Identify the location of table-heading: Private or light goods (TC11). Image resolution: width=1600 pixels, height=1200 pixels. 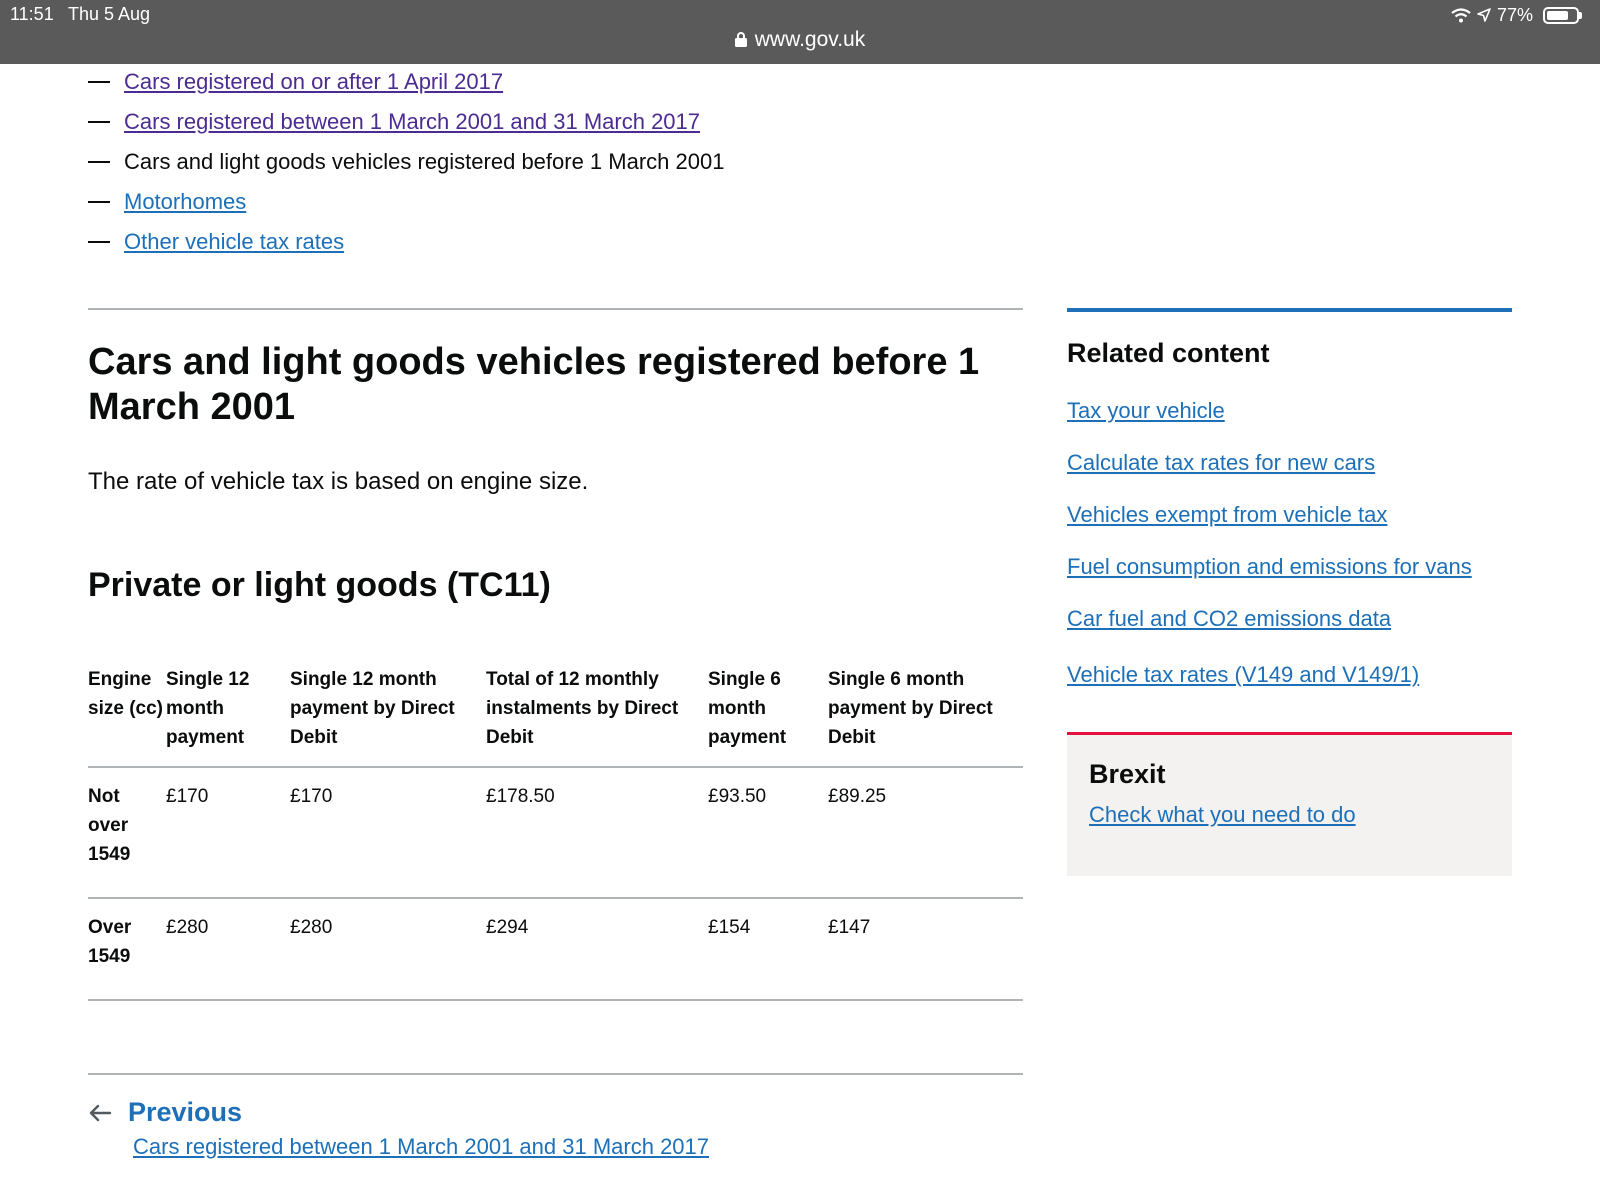
(319, 585).